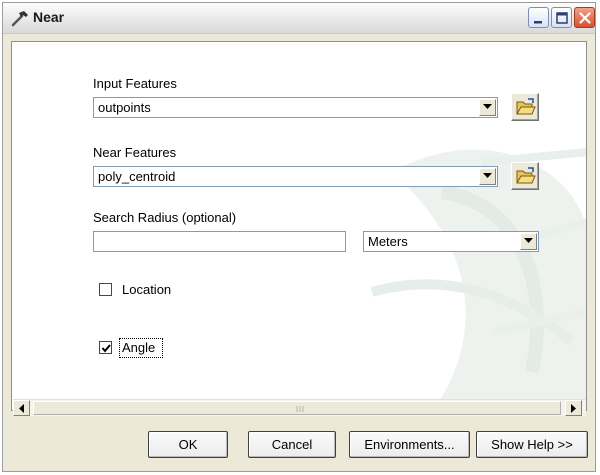  What do you see at coordinates (20, 18) in the screenshot?
I see `hammer-icon` at bounding box center [20, 18].